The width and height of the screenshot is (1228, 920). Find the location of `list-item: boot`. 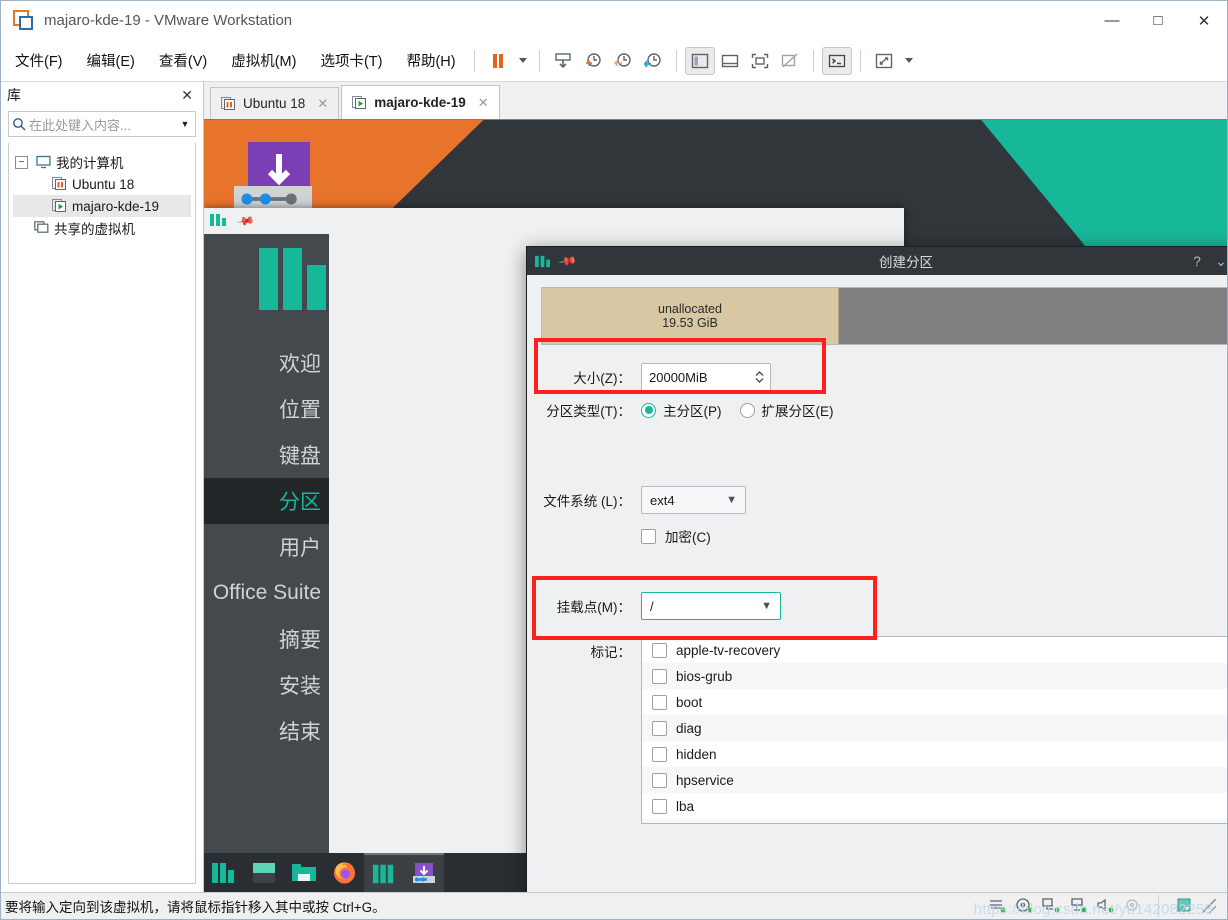

list-item: boot is located at coordinates (934, 702).